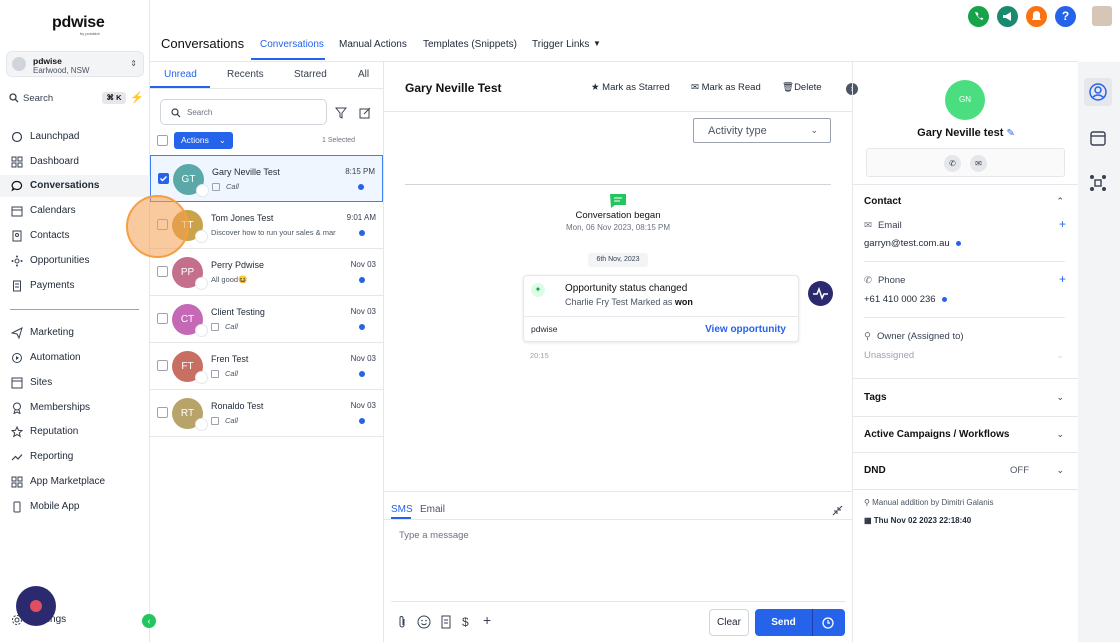  Describe the element at coordinates (630, 87) in the screenshot. I see `mark-starred-button: ★ Mark as Starred` at that location.